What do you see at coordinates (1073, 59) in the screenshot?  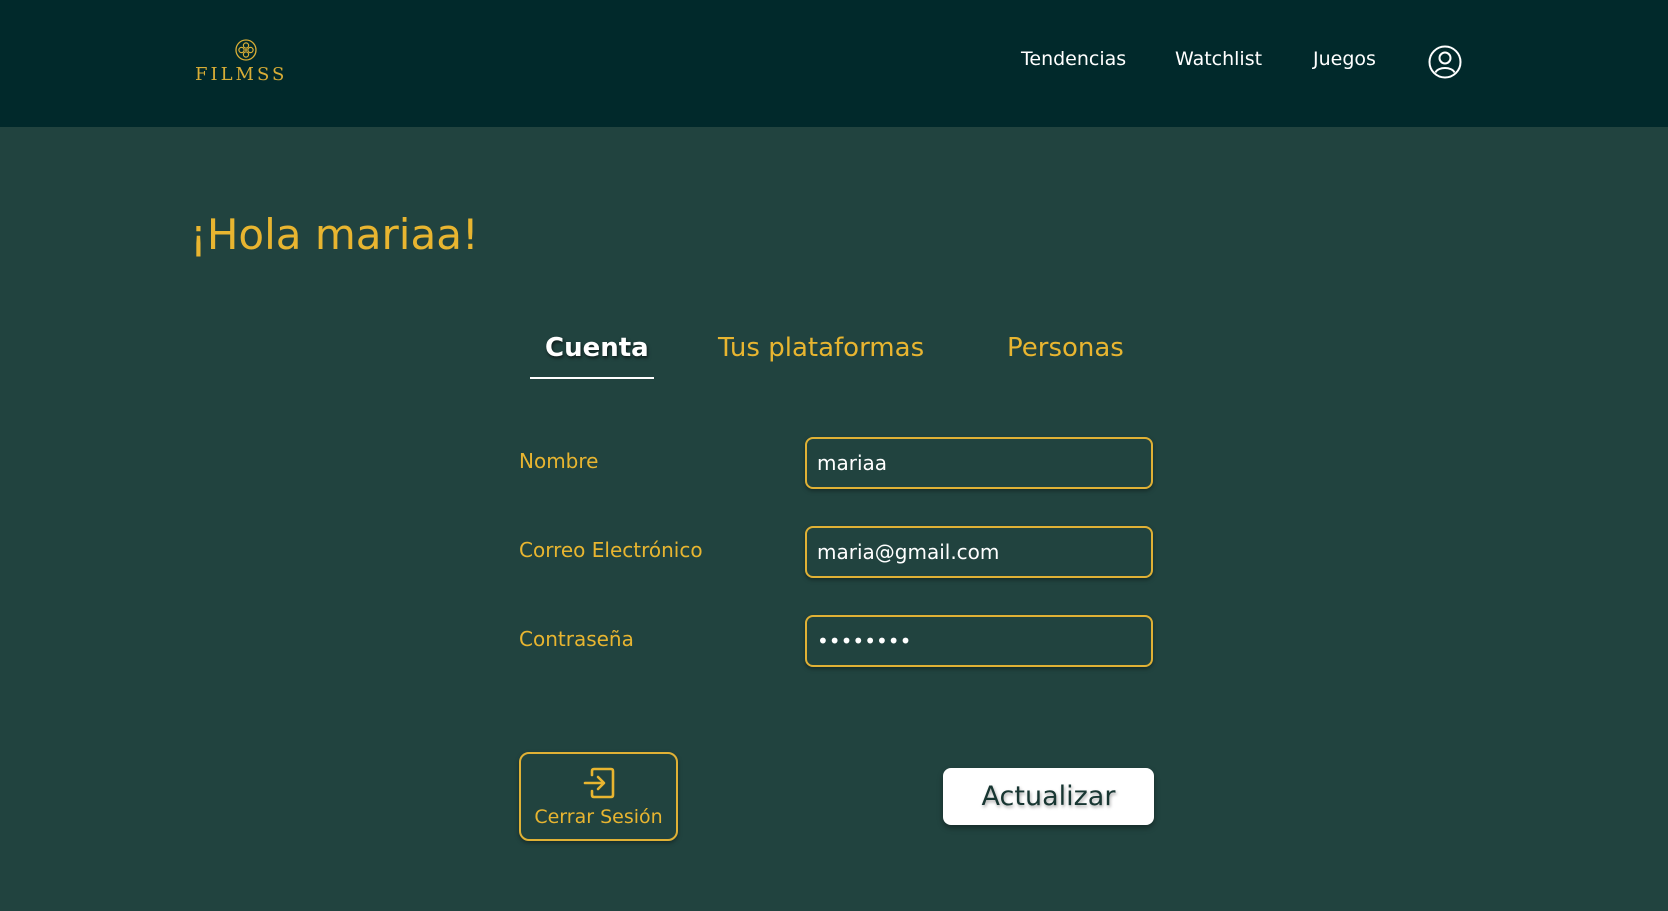 I see `nav-link-tendencias: Tendencias` at bounding box center [1073, 59].